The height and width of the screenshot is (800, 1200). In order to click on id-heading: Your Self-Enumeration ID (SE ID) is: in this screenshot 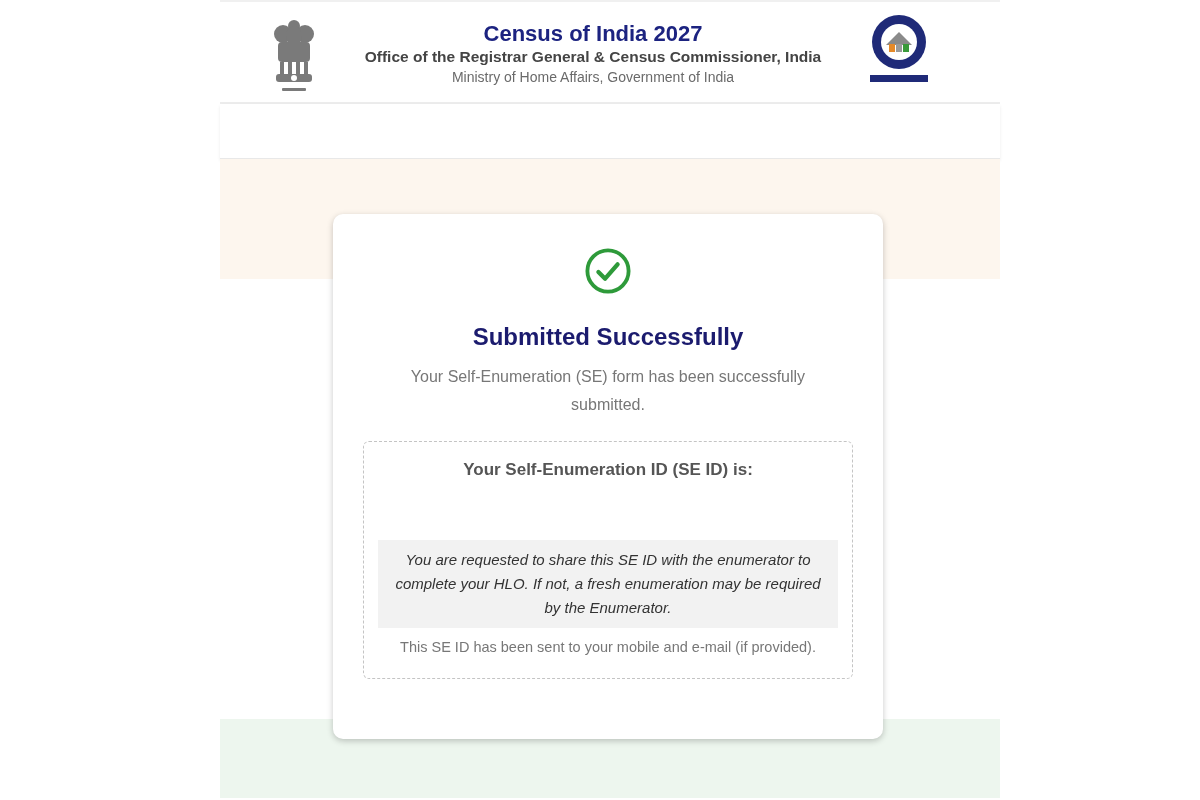, I will do `click(608, 470)`.